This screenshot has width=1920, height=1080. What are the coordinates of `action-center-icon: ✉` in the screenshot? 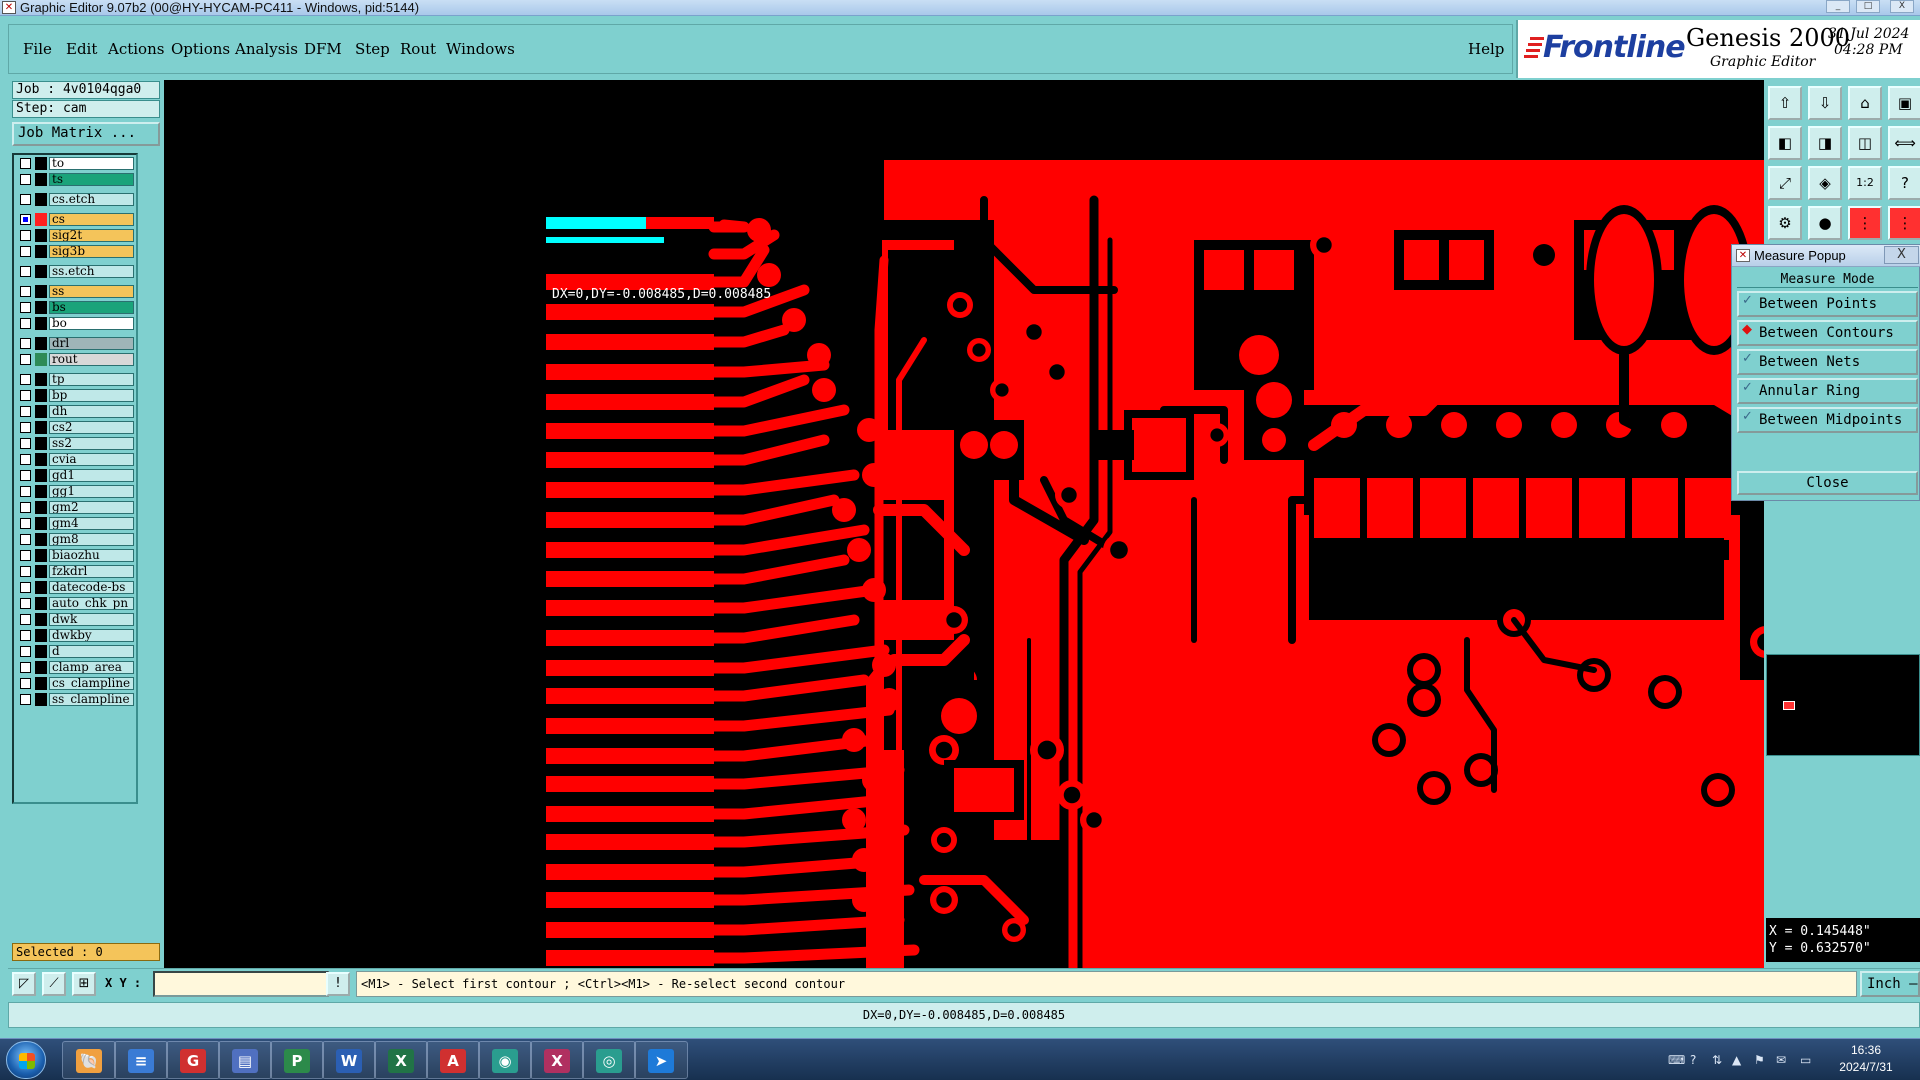 It's located at (1781, 1060).